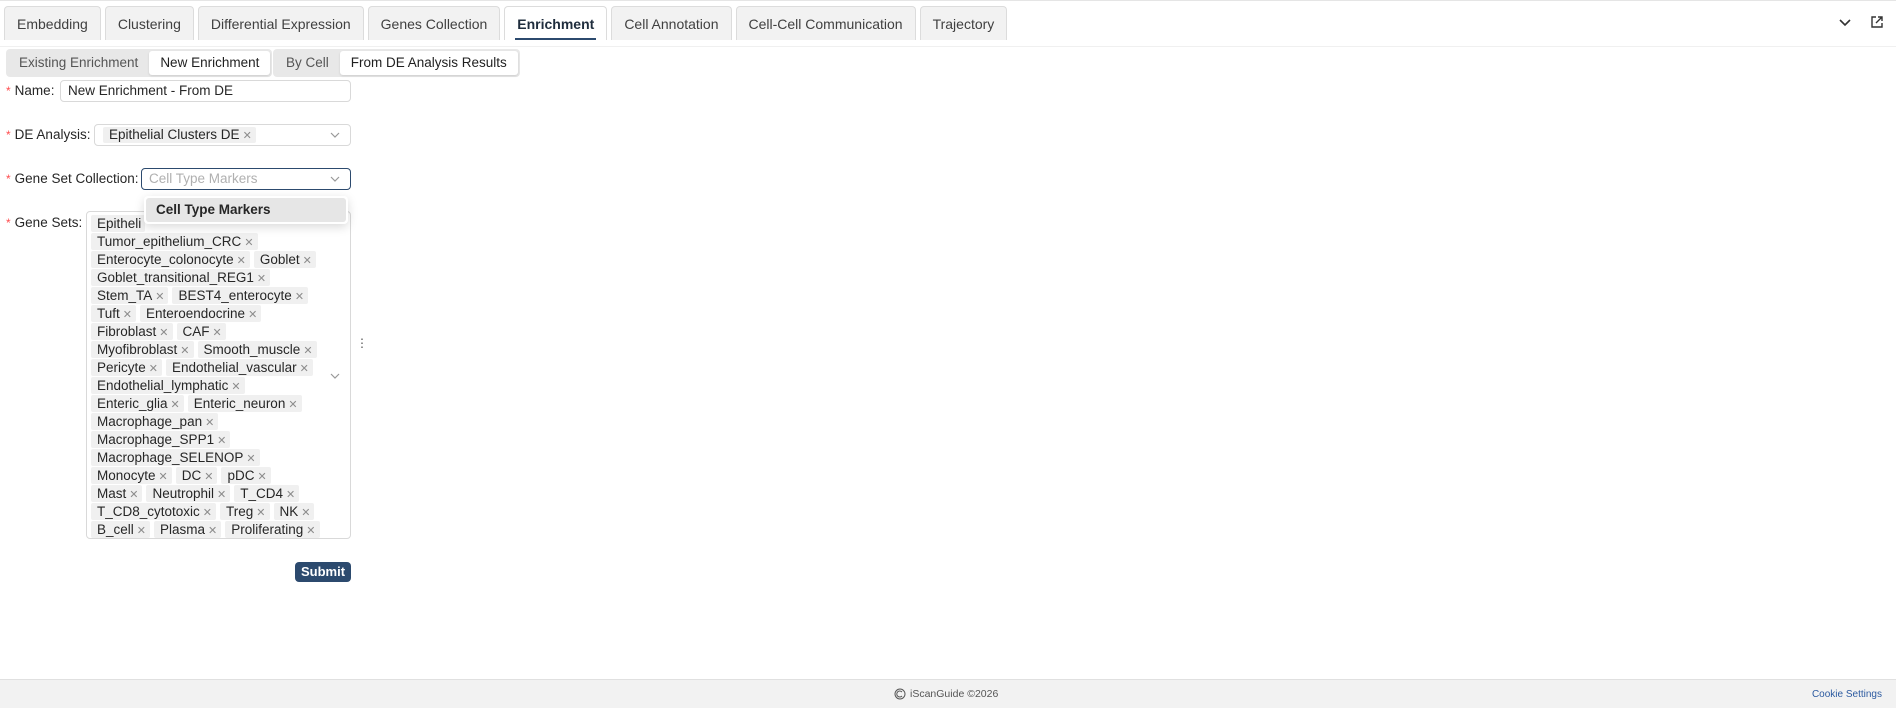 The height and width of the screenshot is (708, 1896). I want to click on gene-set-tag: Epitheli, so click(118, 223).